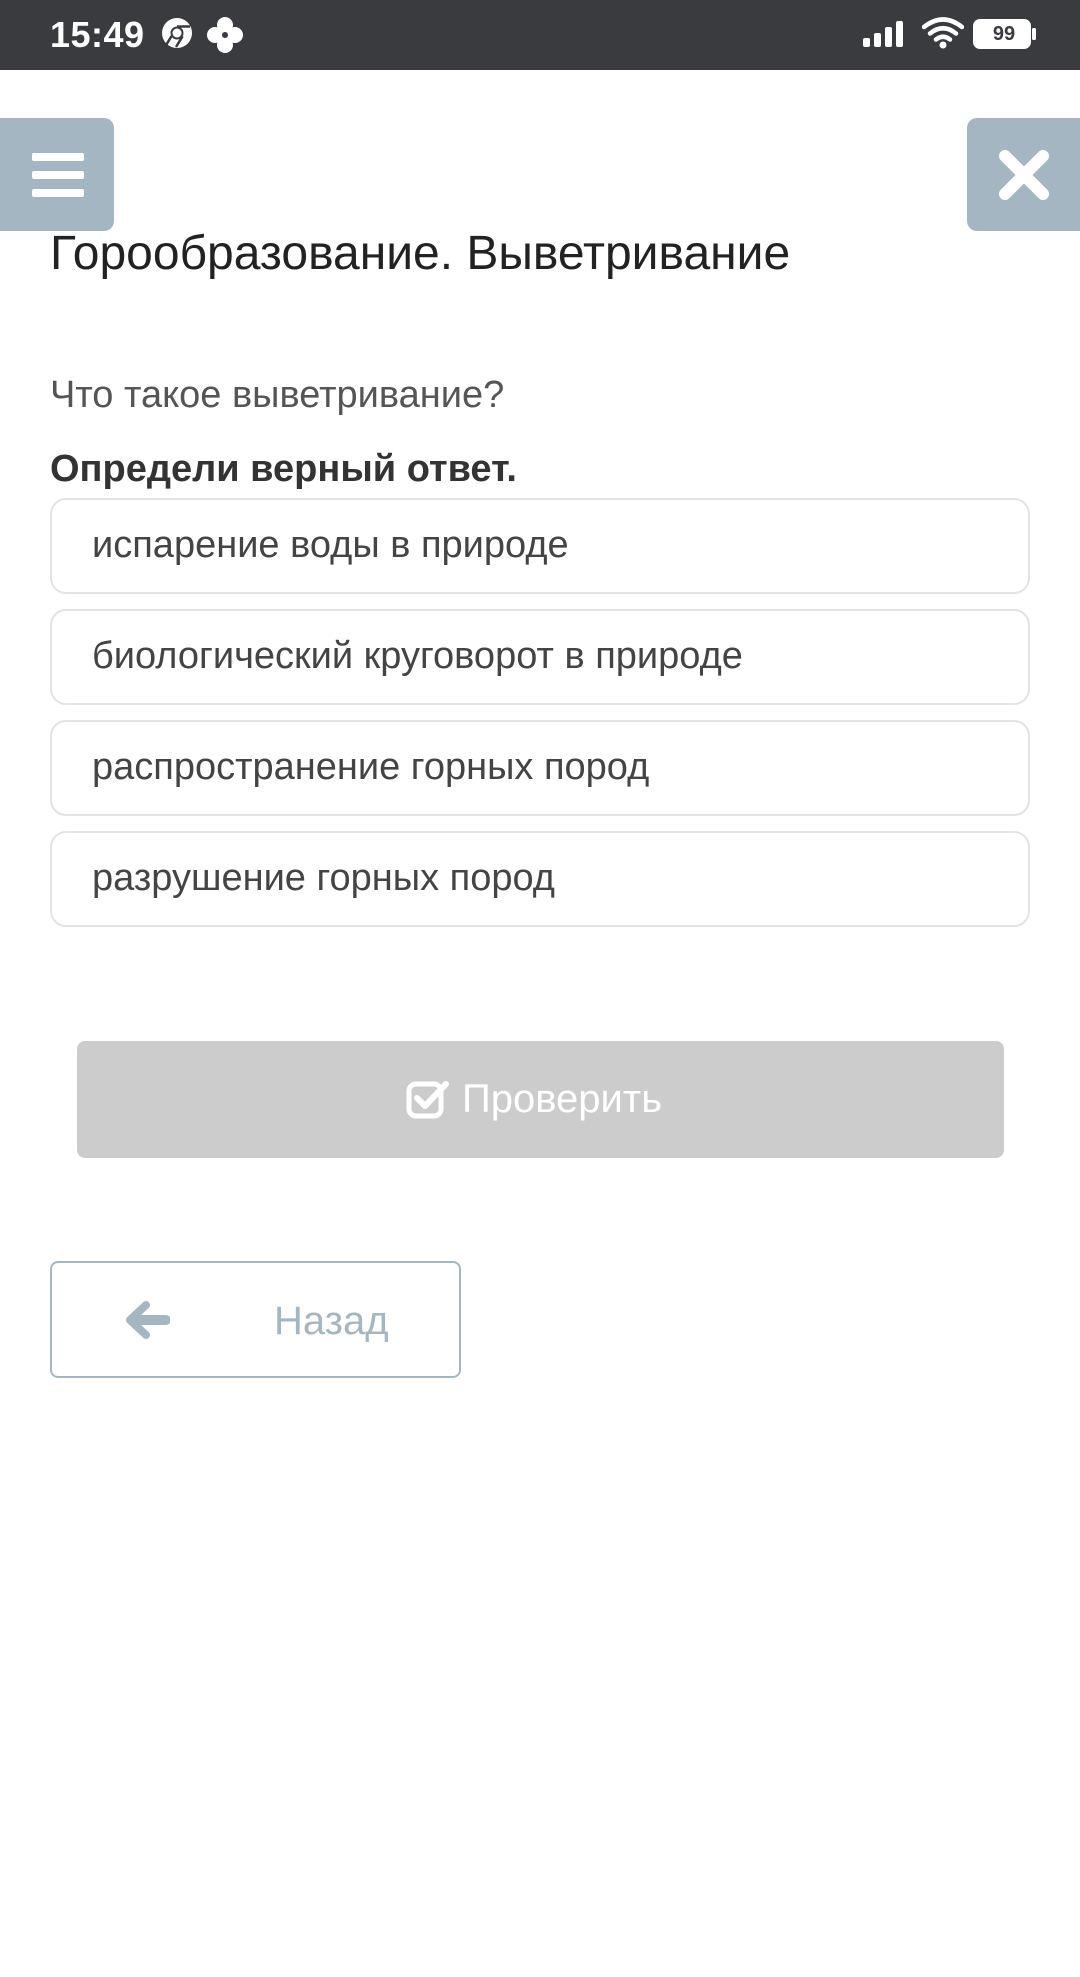 This screenshot has width=1080, height=1977. What do you see at coordinates (255, 1319) in the screenshot?
I see `back-button: Назад` at bounding box center [255, 1319].